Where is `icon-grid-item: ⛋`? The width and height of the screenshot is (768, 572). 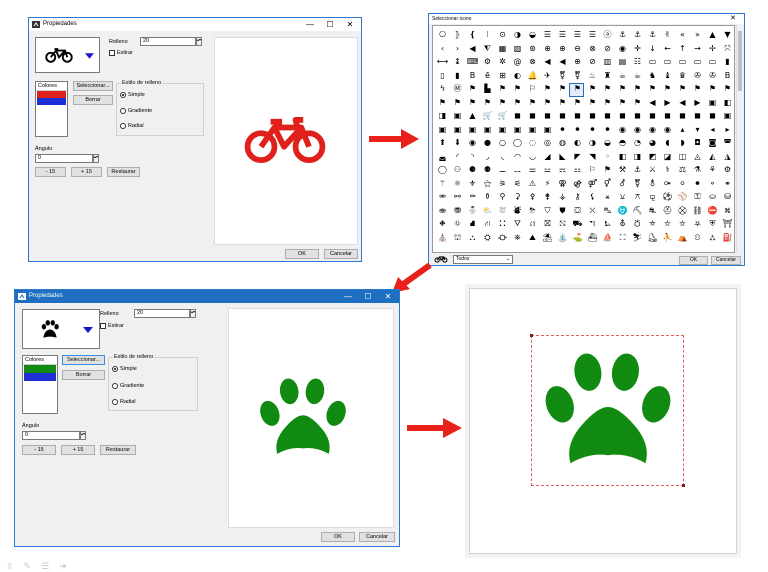 icon-grid-item: ⛋ is located at coordinates (577, 211).